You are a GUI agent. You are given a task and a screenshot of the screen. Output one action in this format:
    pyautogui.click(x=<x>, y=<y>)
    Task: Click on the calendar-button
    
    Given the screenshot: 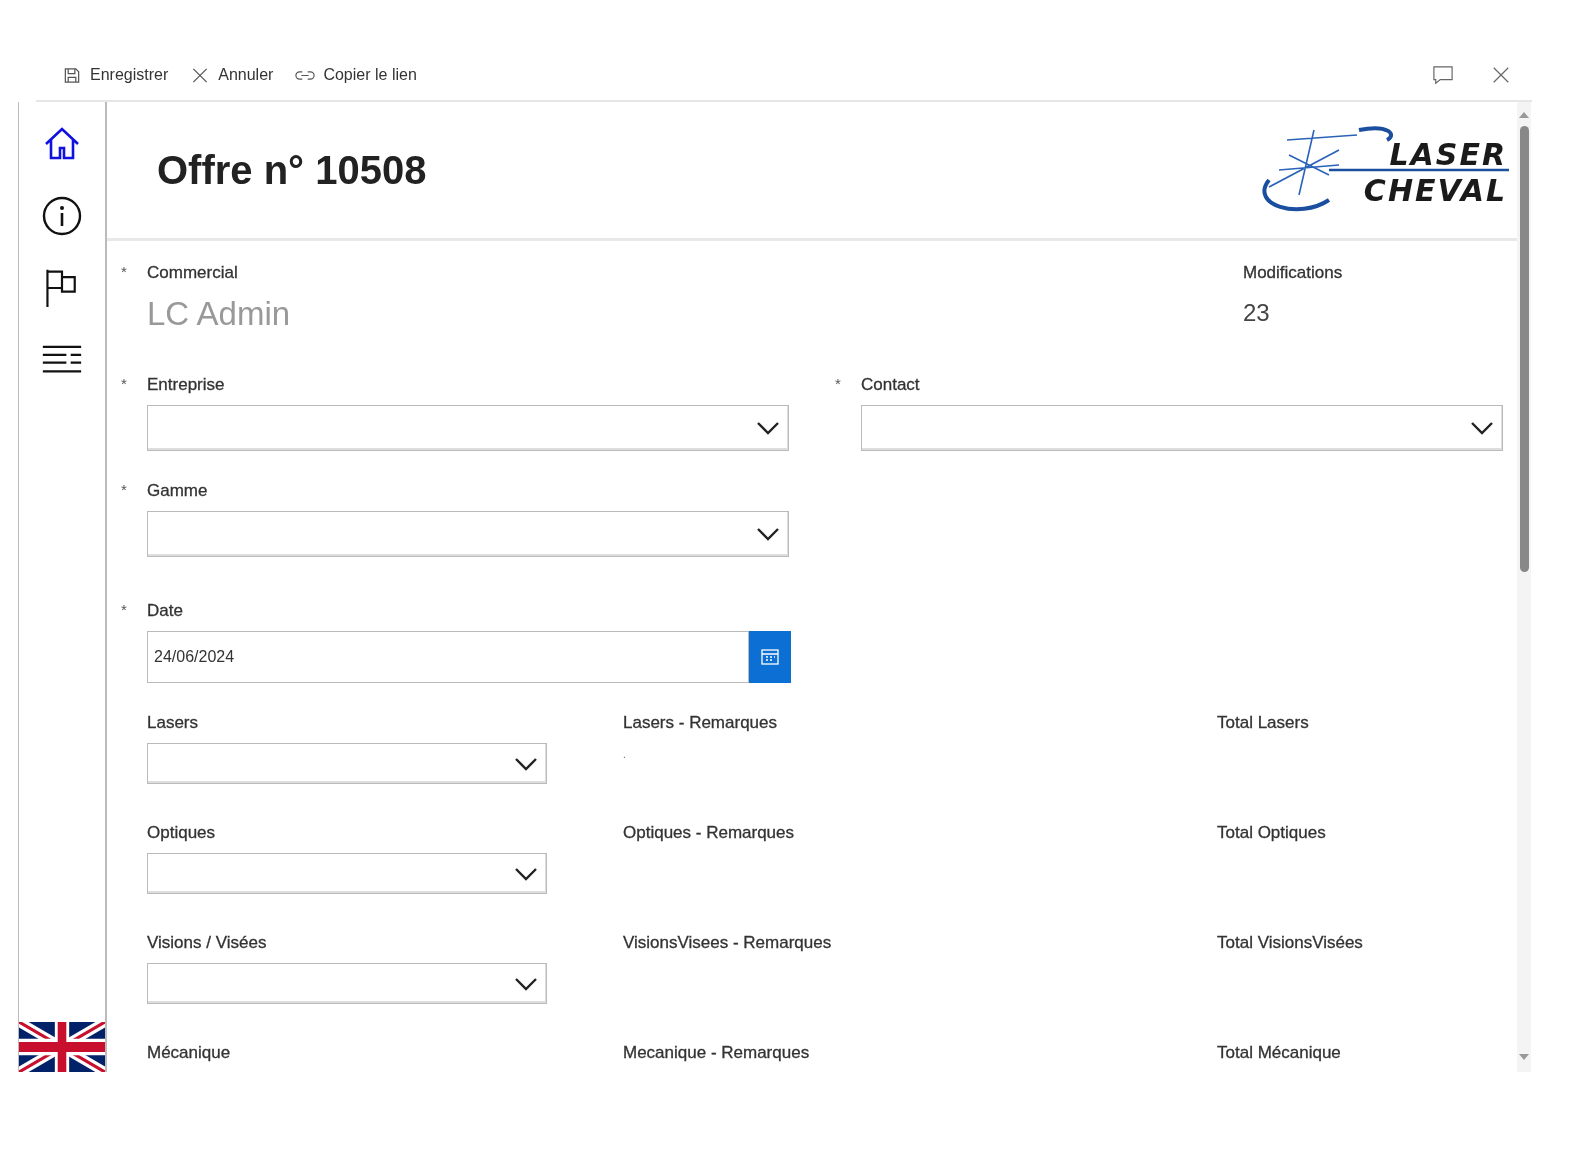 What is the action you would take?
    pyautogui.click(x=770, y=657)
    